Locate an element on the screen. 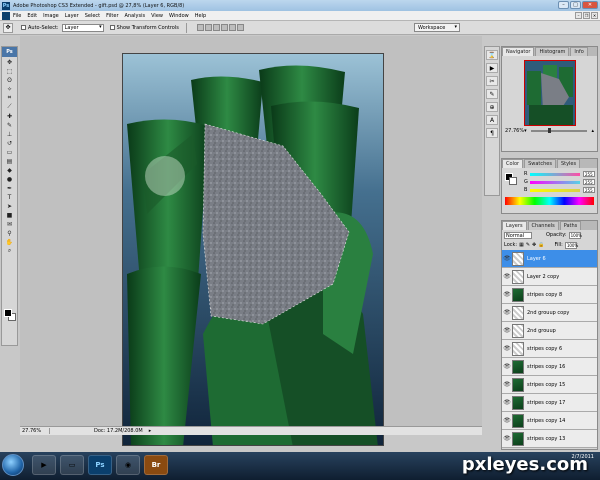 The width and height of the screenshot is (600, 480). lock-all-icon: 🔒 is located at coordinates (541, 245).